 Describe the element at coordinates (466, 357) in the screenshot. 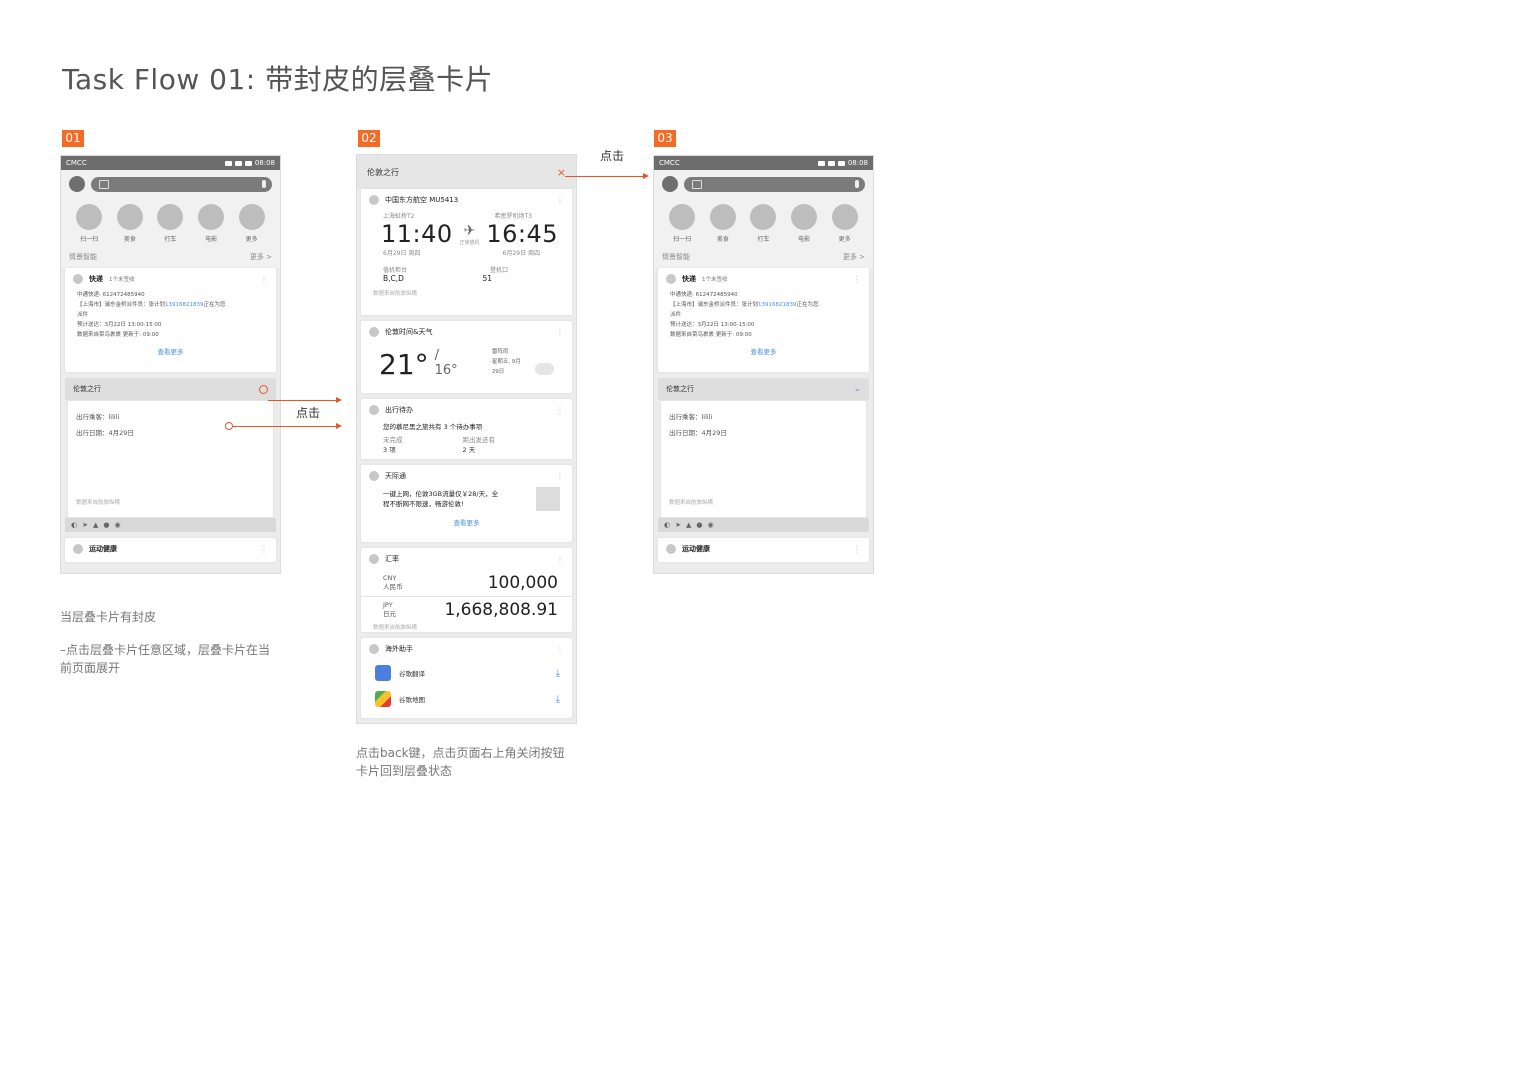

I see `weather-card: 伦敦时间&天气 ⋮ 21° / 16° 雷阵雨 星期五, 9月 29日` at that location.